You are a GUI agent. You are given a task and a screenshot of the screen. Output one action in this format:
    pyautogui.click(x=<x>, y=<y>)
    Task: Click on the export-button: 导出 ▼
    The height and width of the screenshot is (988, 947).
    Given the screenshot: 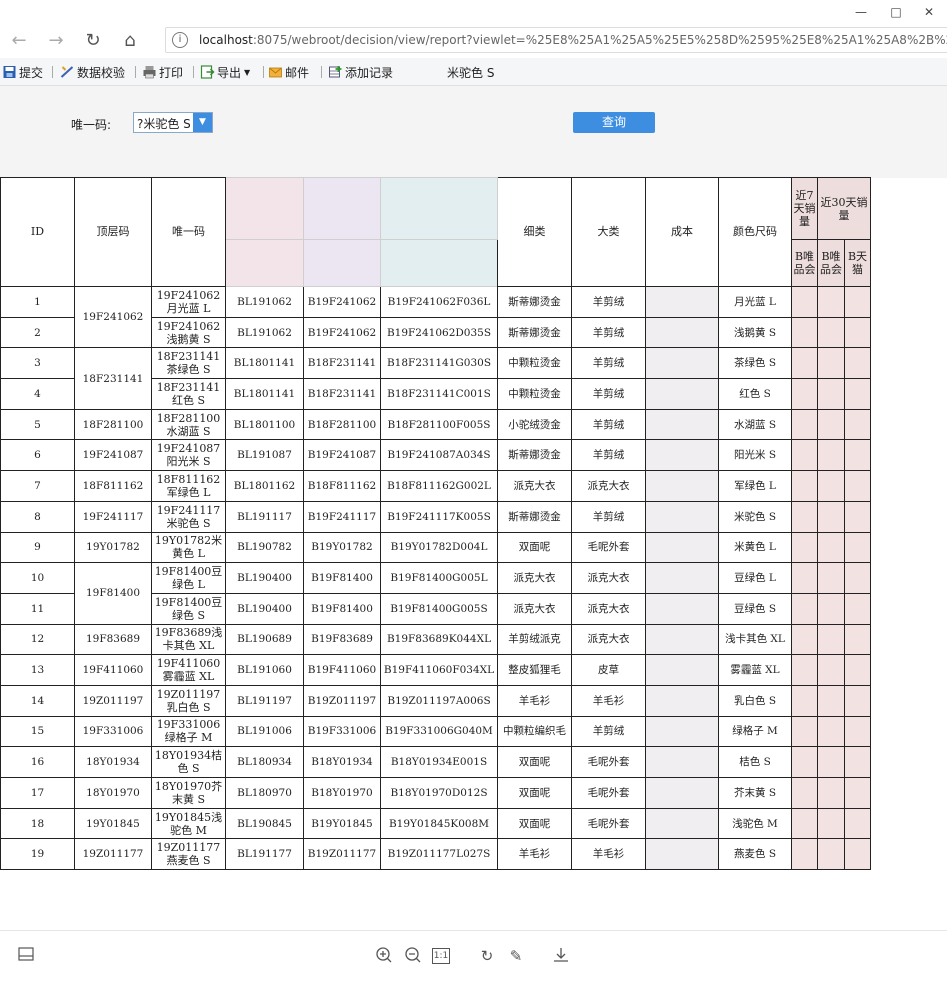 What is the action you would take?
    pyautogui.click(x=225, y=72)
    